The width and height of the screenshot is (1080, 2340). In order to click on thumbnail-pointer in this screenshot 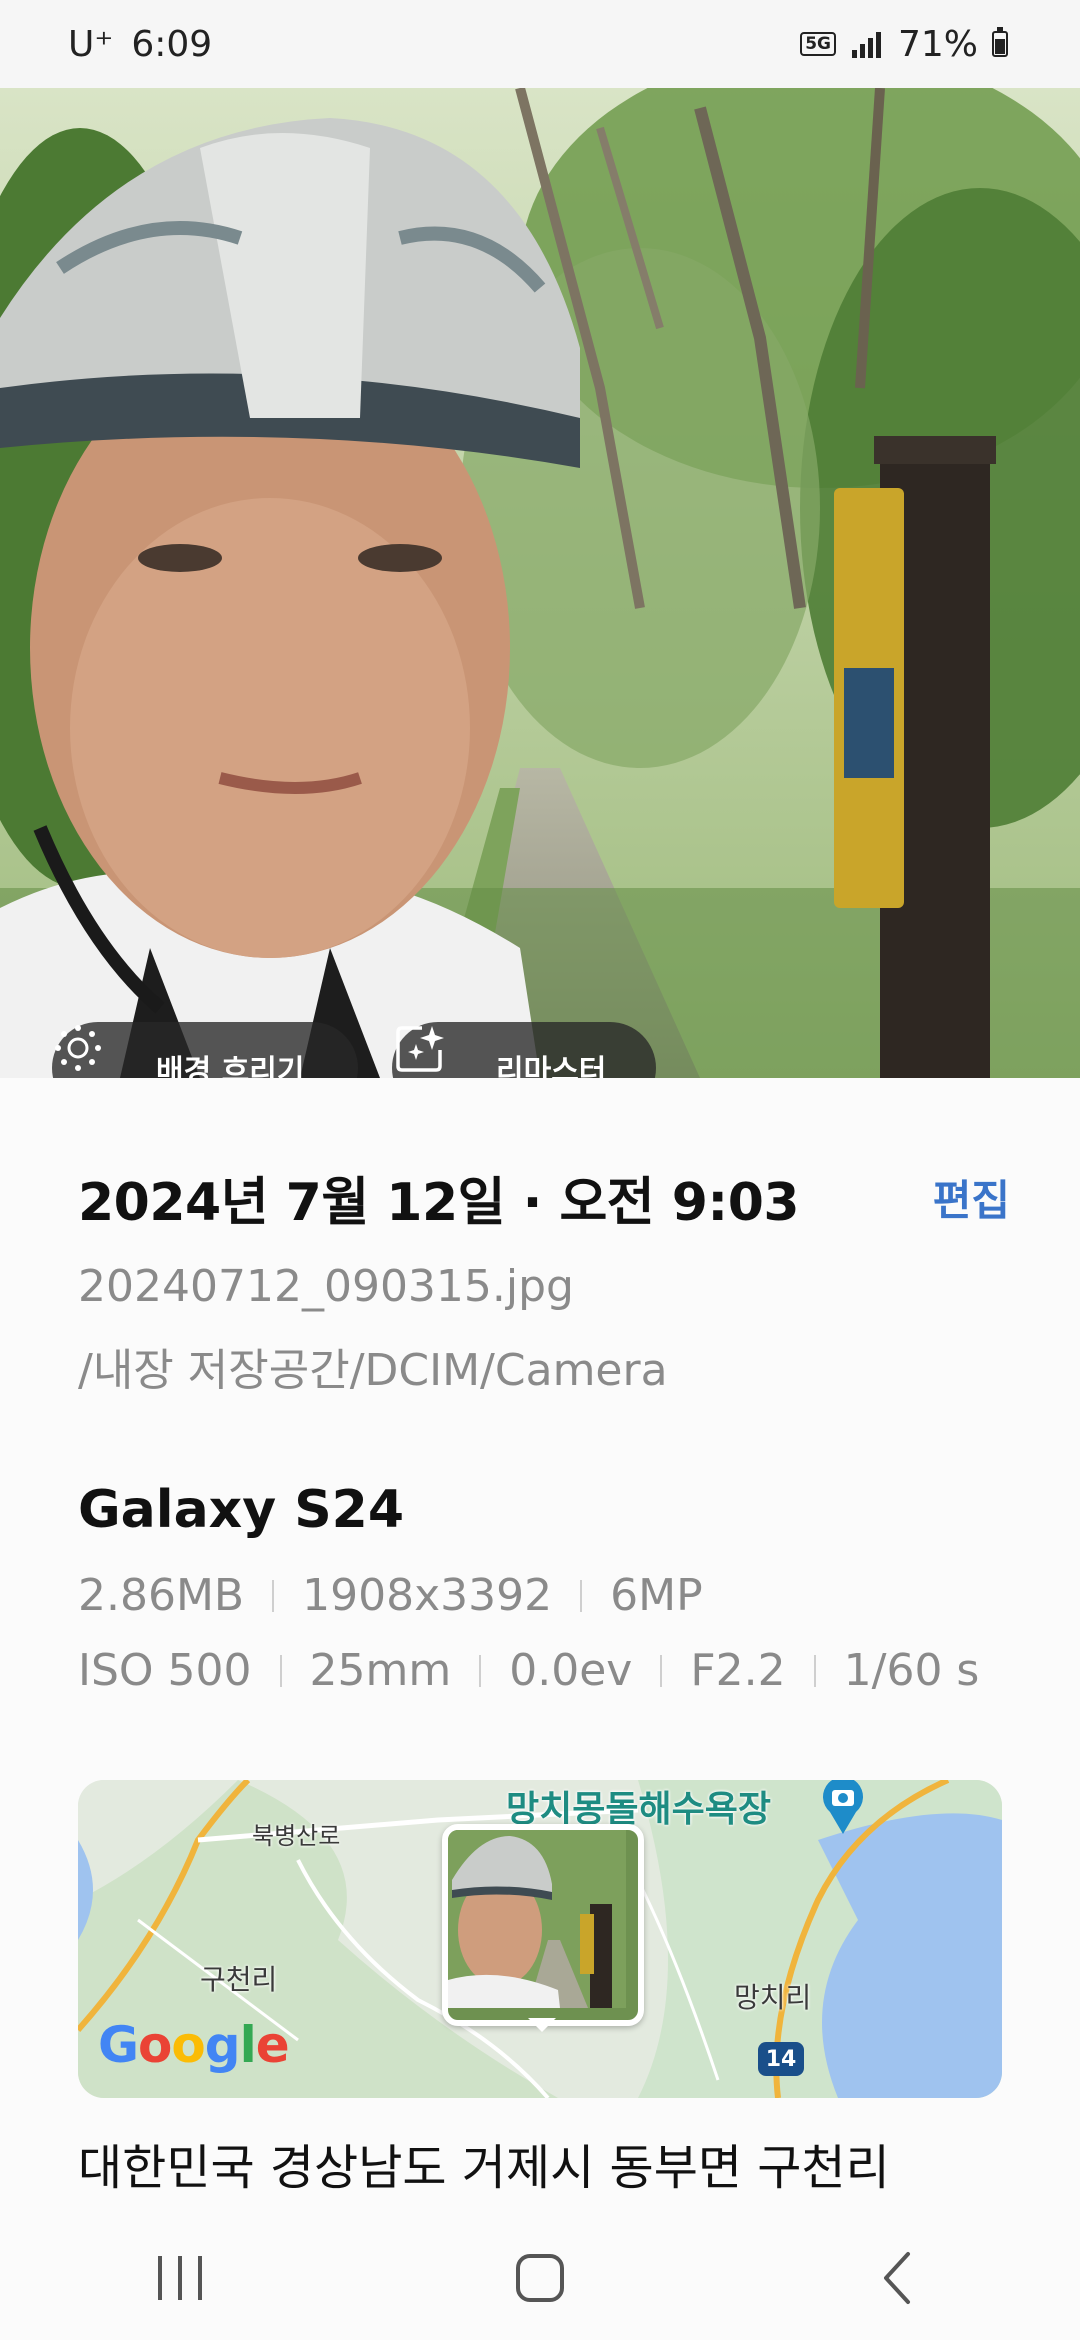, I will do `click(542, 2025)`.